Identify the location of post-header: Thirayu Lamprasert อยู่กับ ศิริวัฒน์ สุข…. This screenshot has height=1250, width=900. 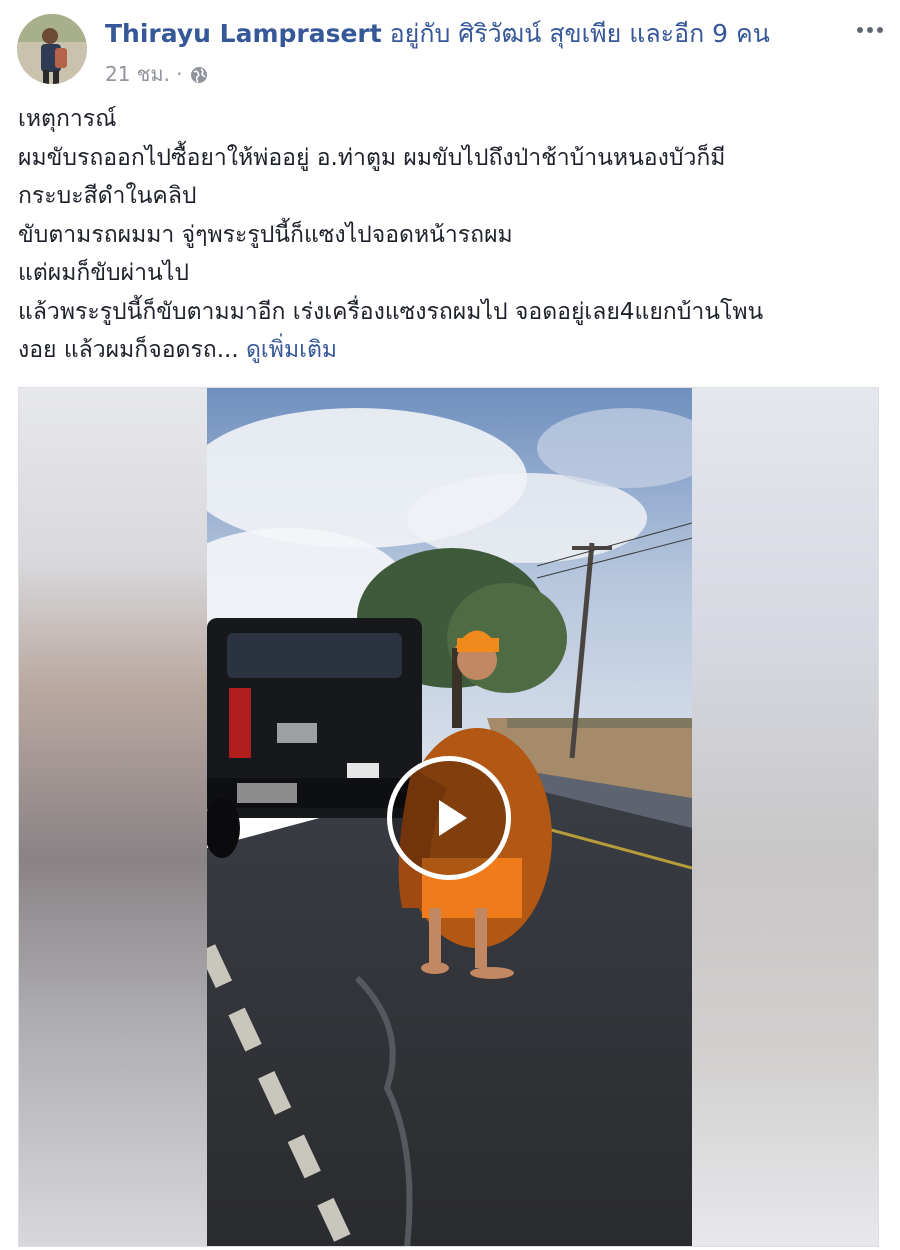
(475, 34).